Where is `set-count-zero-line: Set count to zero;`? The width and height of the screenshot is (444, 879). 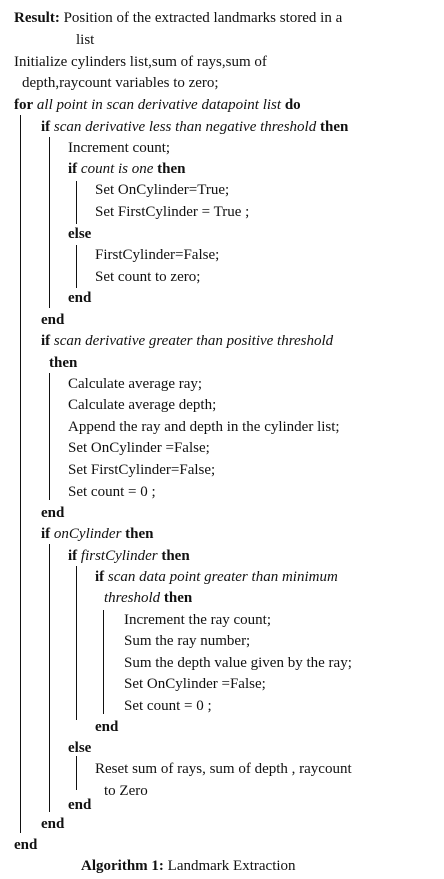
set-count-zero-line: Set count to zero; is located at coordinates (148, 277).